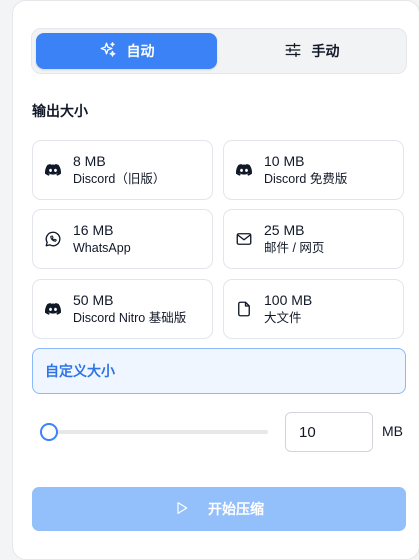 This screenshot has width=419, height=560. What do you see at coordinates (119, 178) in the screenshot?
I see `preset-label: Discord（旧版）` at bounding box center [119, 178].